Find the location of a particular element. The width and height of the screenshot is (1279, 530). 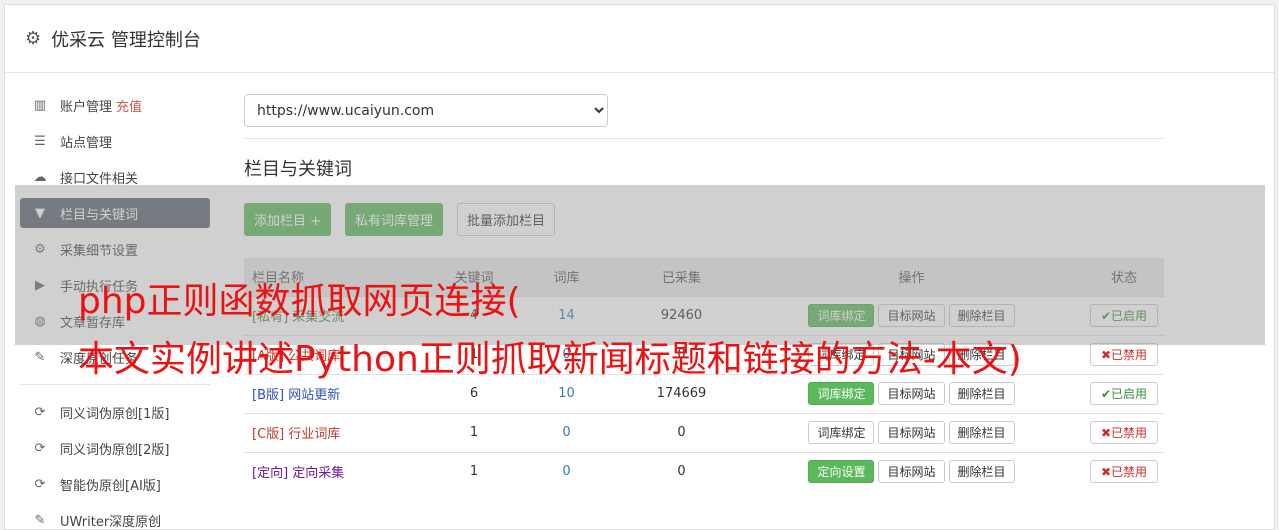

bind-lexicon-button: 定向设置 is located at coordinates (841, 472).